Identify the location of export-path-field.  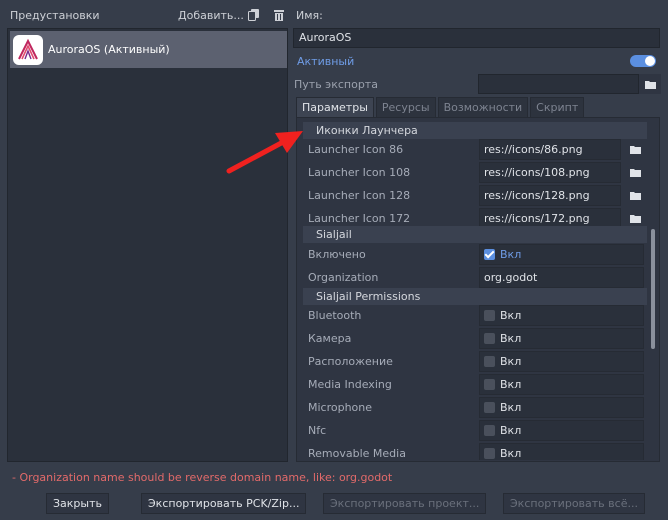
(558, 84).